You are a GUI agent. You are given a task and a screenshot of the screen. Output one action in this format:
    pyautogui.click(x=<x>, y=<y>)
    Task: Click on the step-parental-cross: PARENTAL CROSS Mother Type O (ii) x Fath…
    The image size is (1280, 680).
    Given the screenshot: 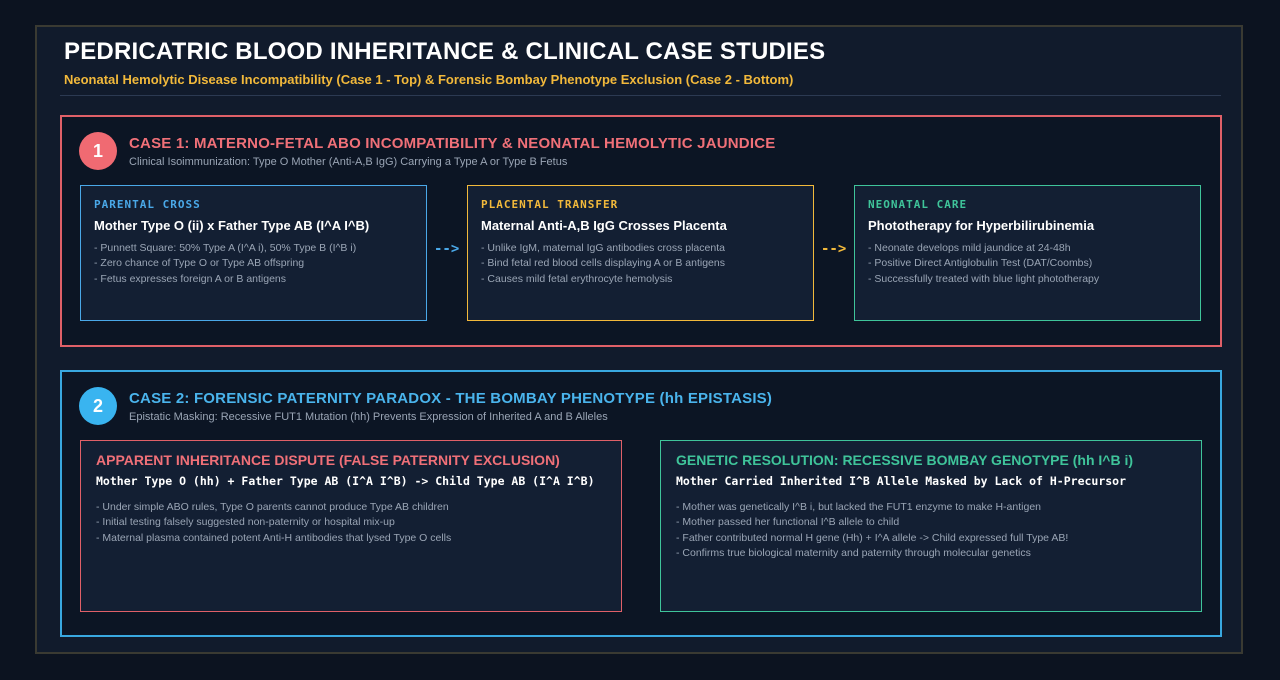 What is the action you would take?
    pyautogui.click(x=253, y=253)
    